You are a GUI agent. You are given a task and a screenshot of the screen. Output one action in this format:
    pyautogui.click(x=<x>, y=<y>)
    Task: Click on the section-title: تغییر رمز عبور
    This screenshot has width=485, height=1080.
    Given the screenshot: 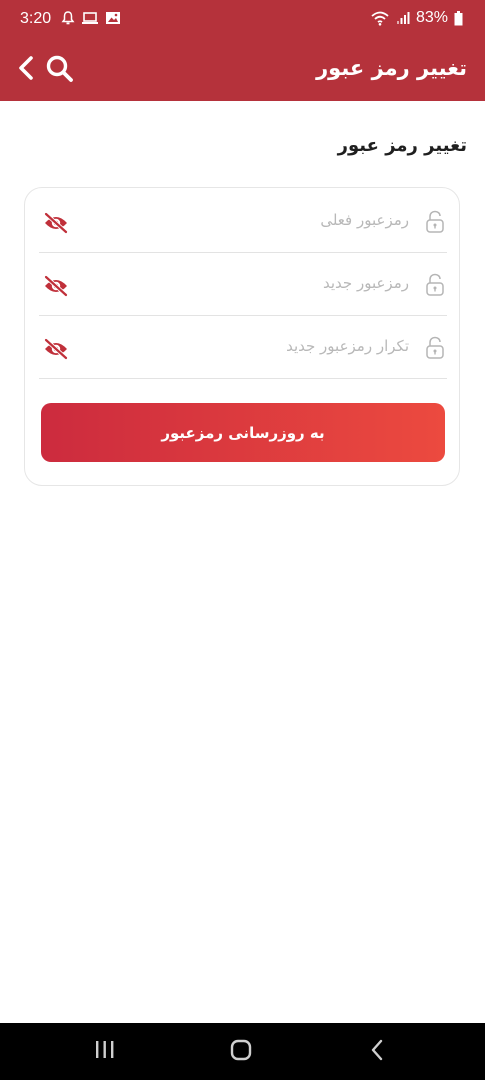 What is the action you would take?
    pyautogui.click(x=402, y=145)
    